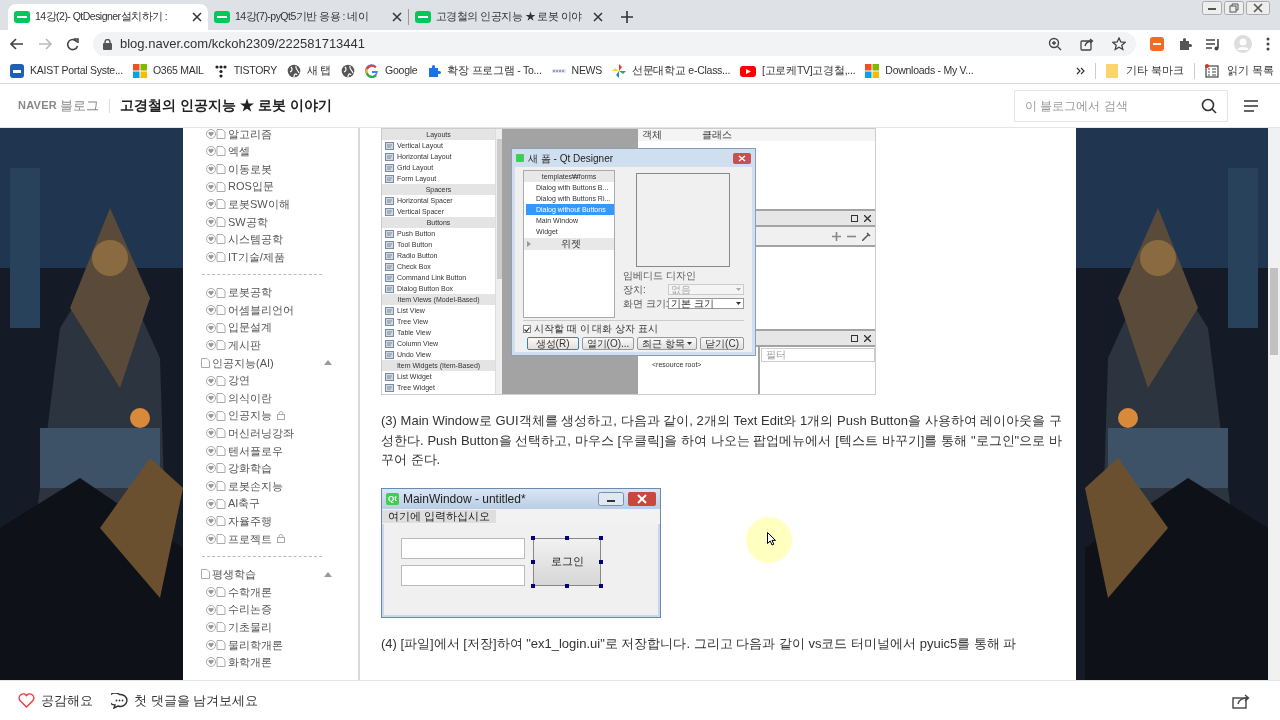 The image size is (1280, 720). Describe the element at coordinates (1144, 70) in the screenshot. I see `bookmark-folder: 기타 북마크` at that location.